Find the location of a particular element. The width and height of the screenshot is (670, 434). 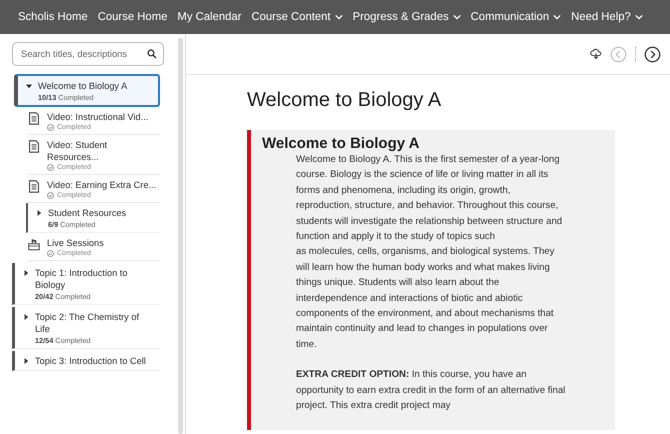

next-icon is located at coordinates (652, 54).